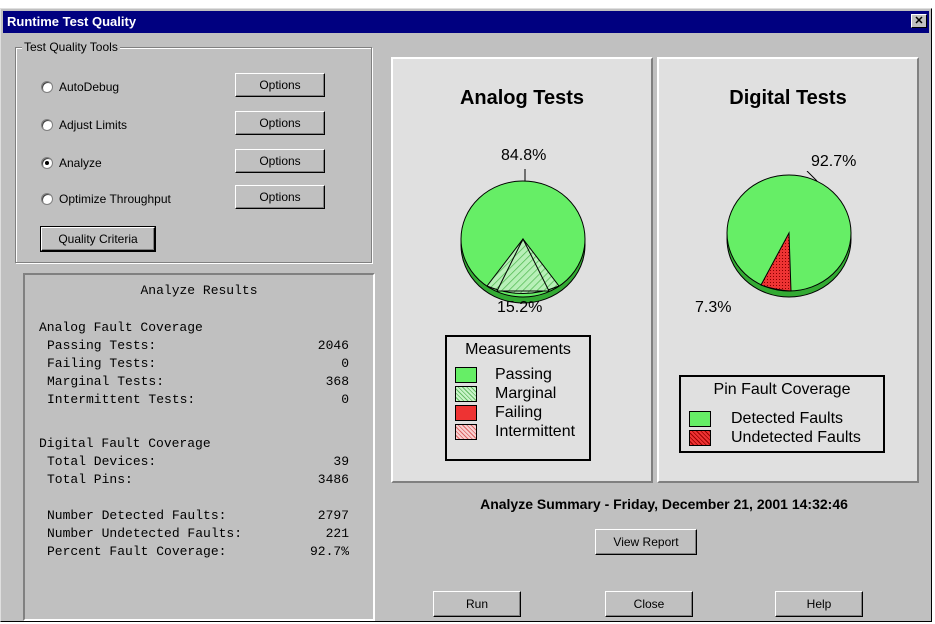 The height and width of the screenshot is (624, 935). What do you see at coordinates (466, 431) in the screenshot?
I see `swatch-intermittent` at bounding box center [466, 431].